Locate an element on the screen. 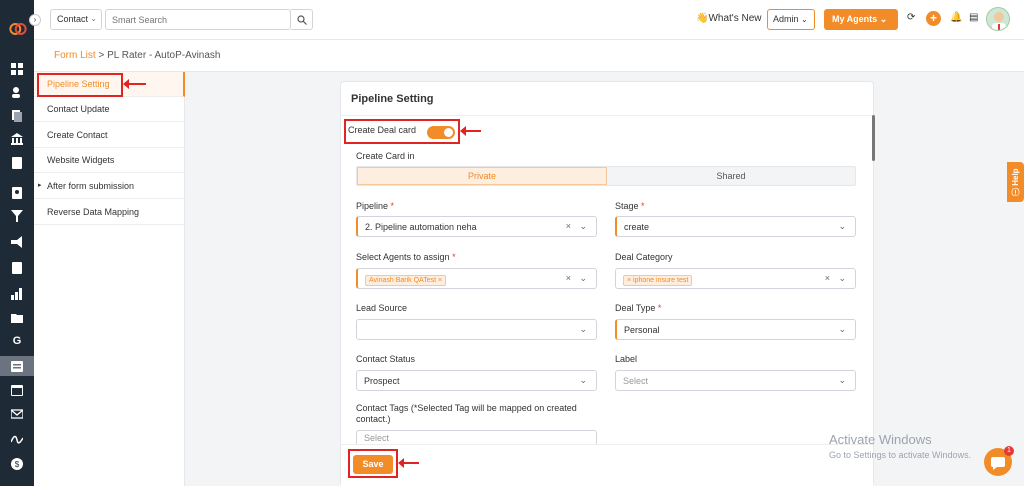 The image size is (1024, 486). deal-category-chip: × iphone insure test is located at coordinates (658, 280).